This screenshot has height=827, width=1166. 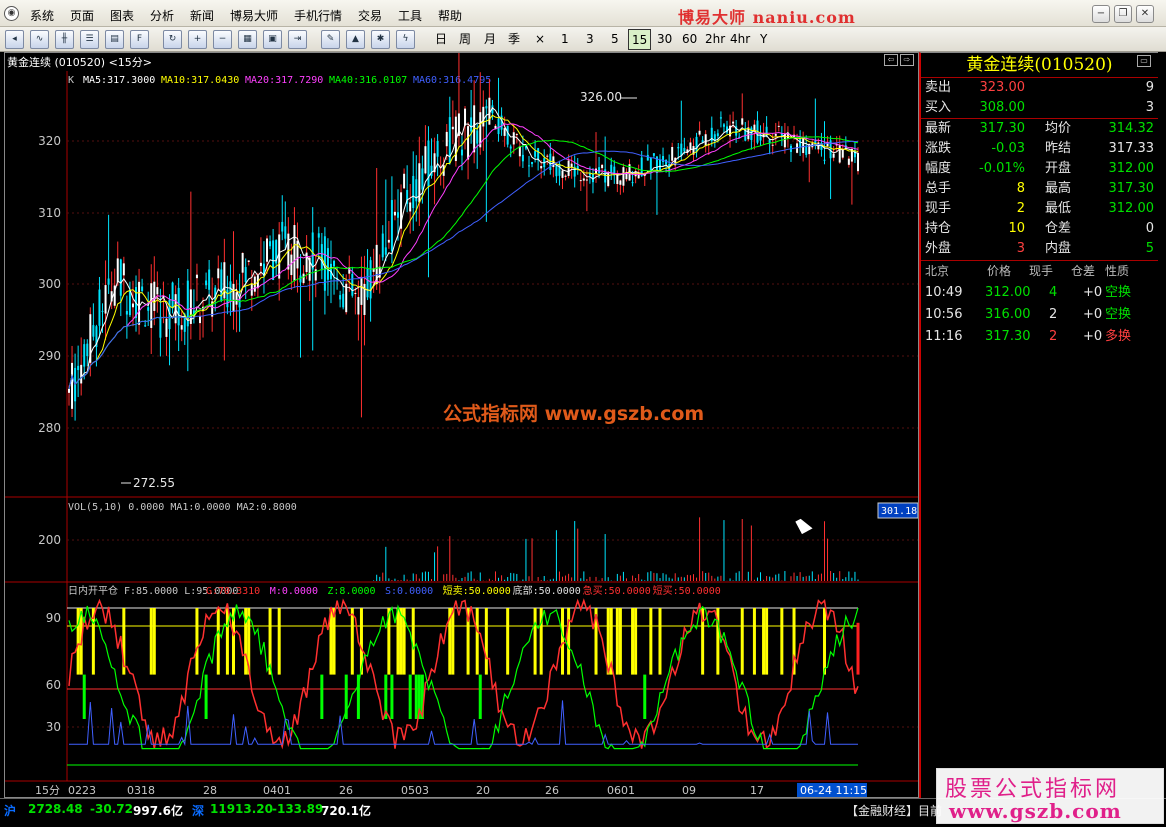 What do you see at coordinates (1145, 14) in the screenshot?
I see `close-icon: ✕` at bounding box center [1145, 14].